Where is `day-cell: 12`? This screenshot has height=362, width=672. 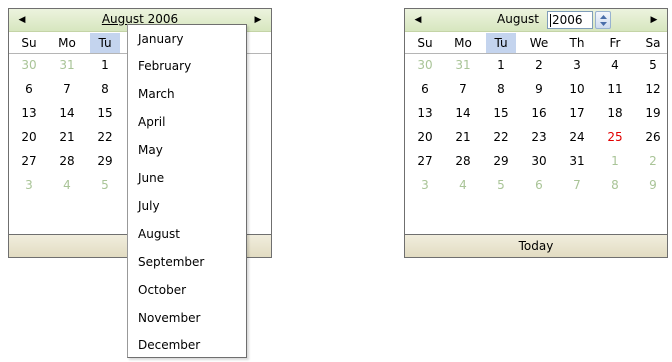 day-cell: 12 is located at coordinates (653, 89).